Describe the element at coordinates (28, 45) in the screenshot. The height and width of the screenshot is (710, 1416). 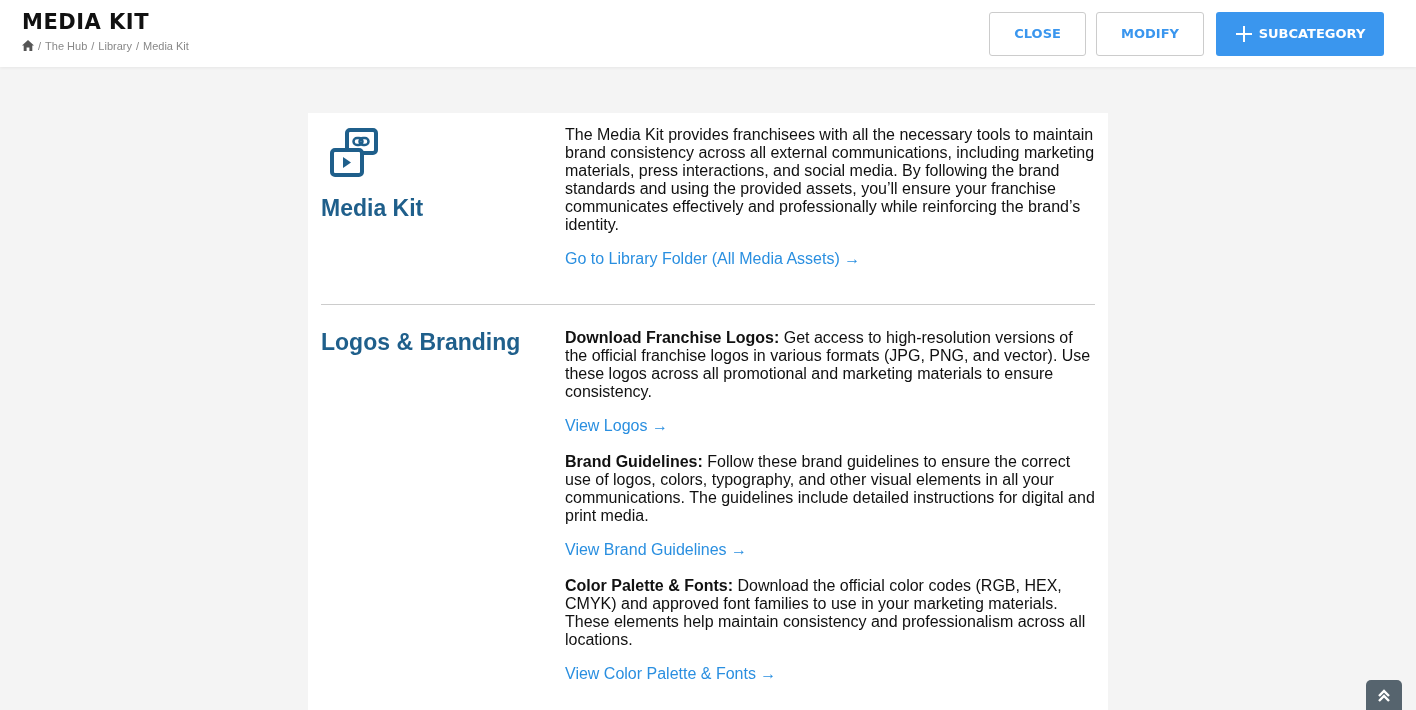
I see `home-icon` at that location.